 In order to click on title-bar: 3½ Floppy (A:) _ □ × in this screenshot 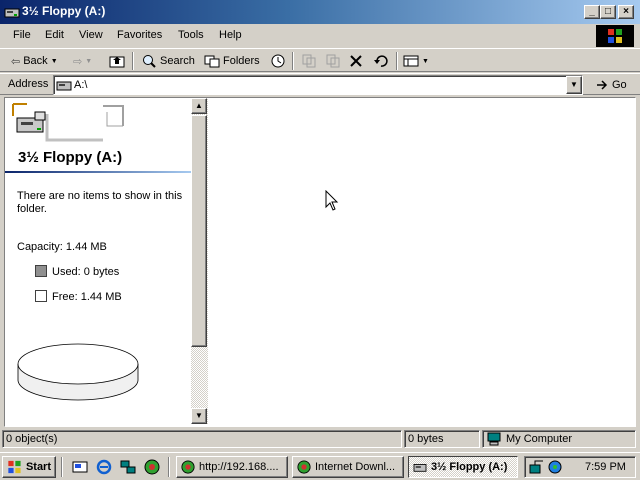, I will do `click(320, 12)`.